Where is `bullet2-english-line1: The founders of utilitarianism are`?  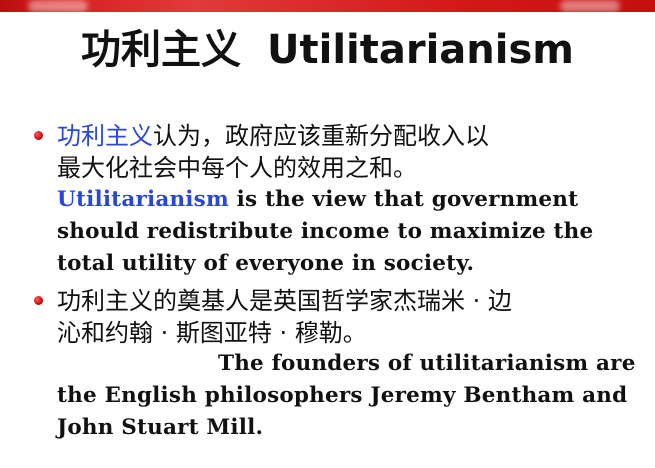
bullet2-english-line1: The founders of utilitarianism are is located at coordinates (427, 363).